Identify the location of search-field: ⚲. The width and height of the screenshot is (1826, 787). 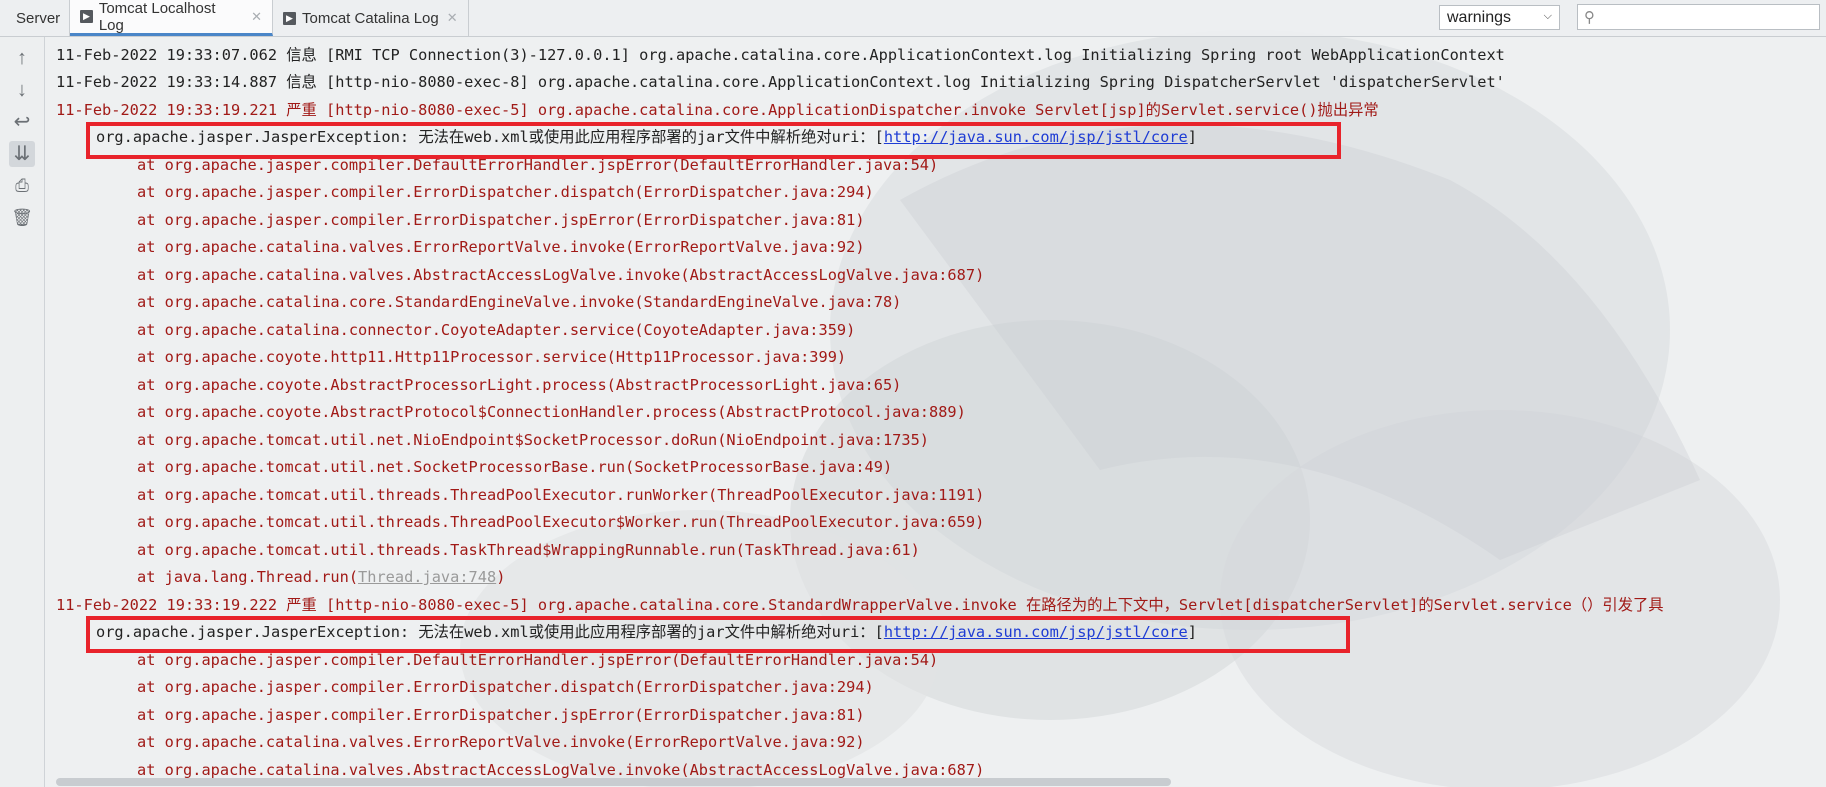
(1698, 17).